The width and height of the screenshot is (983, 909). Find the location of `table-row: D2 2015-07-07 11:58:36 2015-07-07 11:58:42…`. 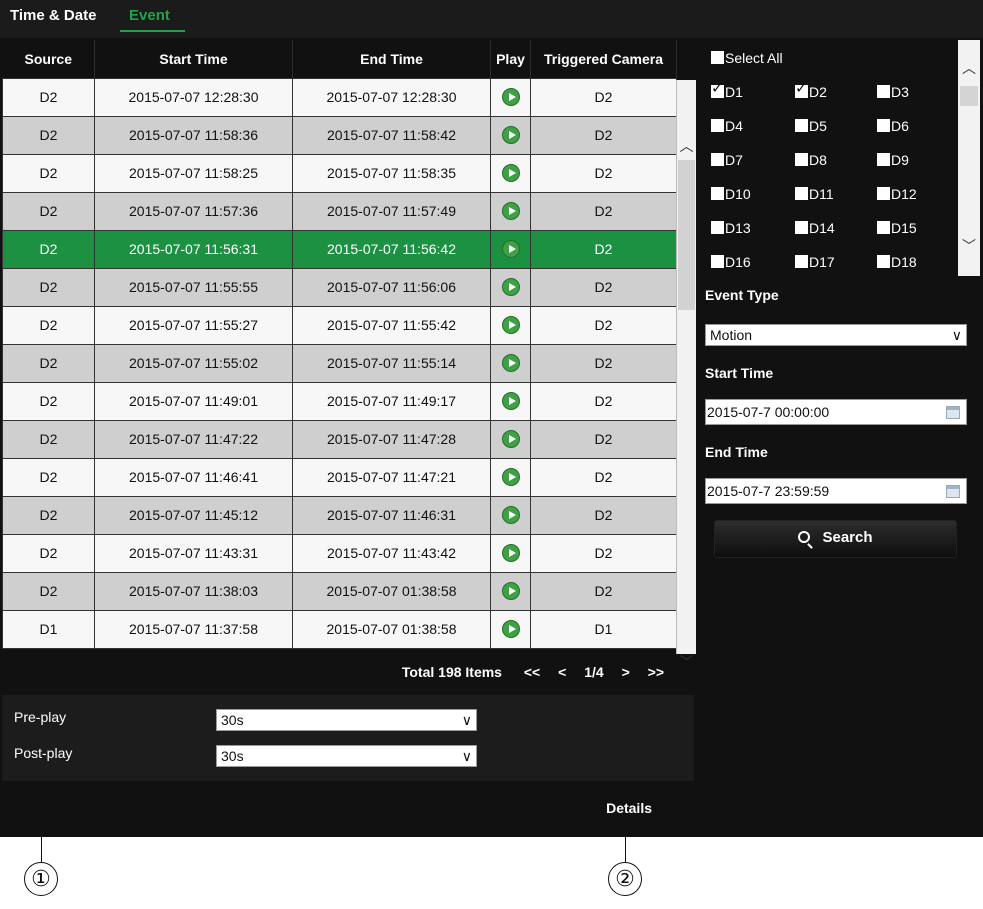

table-row: D2 2015-07-07 11:58:36 2015-07-07 11:58:42… is located at coordinates (339, 135).